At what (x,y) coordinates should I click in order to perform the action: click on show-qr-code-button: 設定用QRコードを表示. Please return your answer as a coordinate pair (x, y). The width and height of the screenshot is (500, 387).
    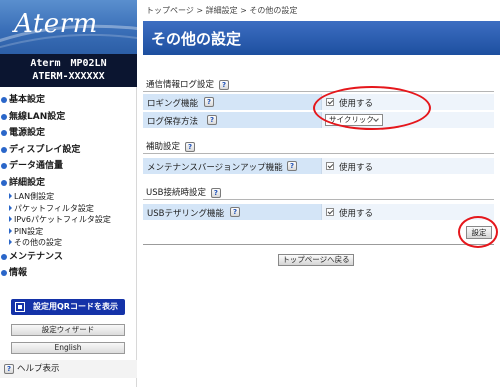
    Looking at the image, I should click on (68, 307).